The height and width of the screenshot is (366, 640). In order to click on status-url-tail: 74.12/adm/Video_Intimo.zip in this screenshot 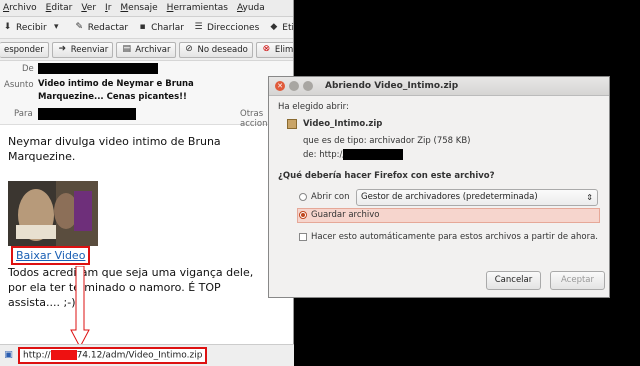, I will do `click(139, 355)`.